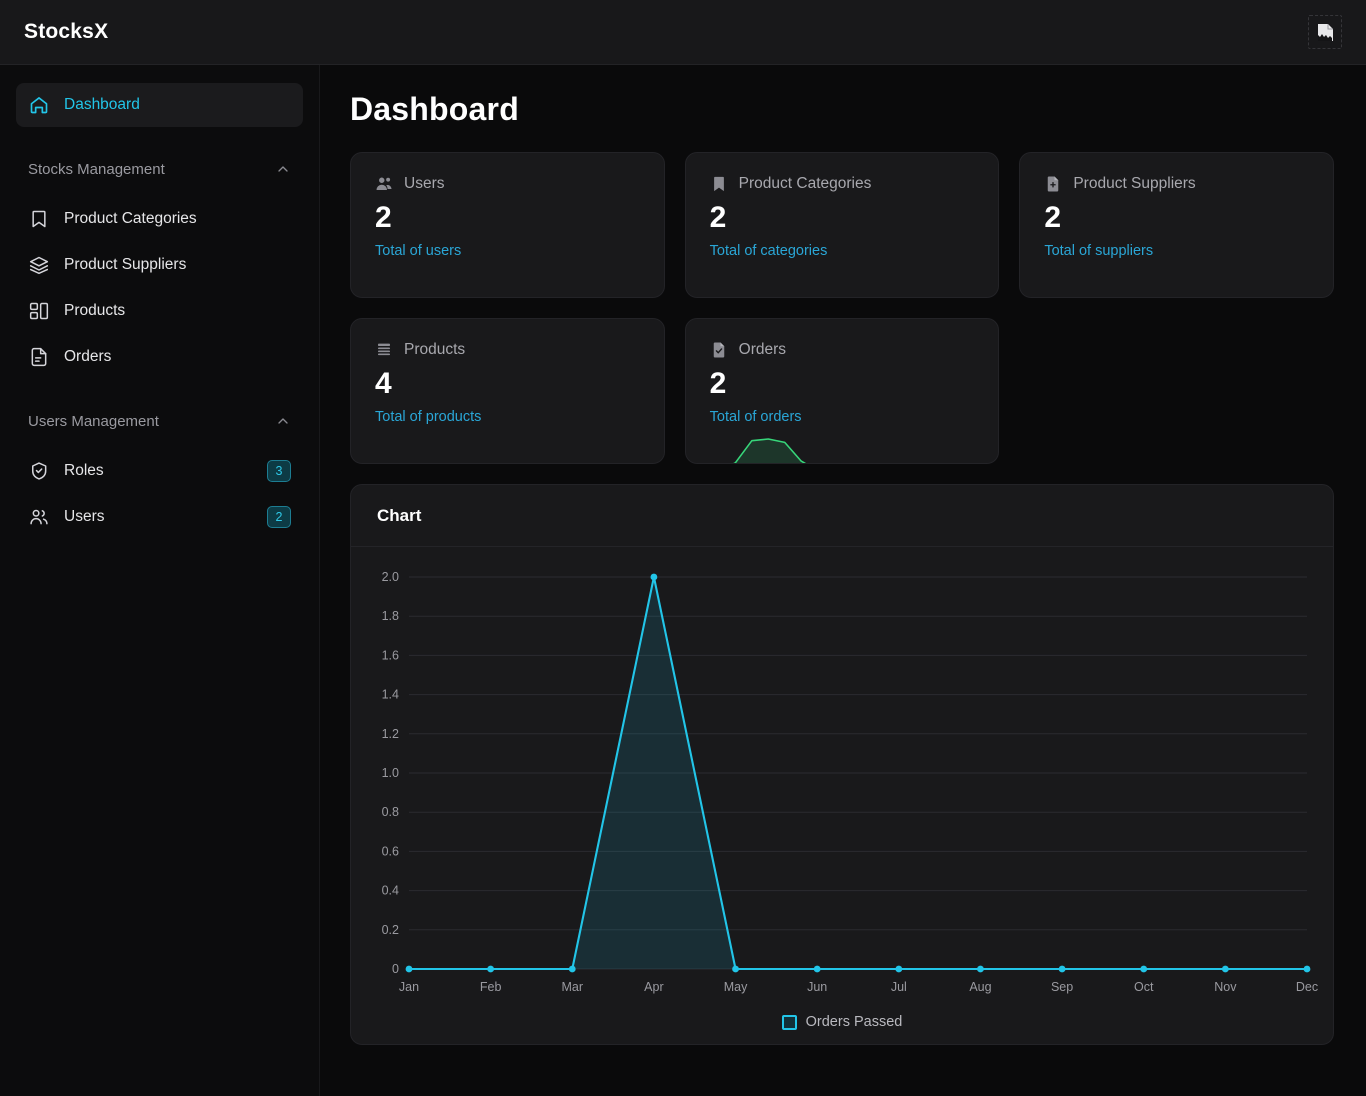  Describe the element at coordinates (159, 421) in the screenshot. I see `sidebar-group-users-management: Users Management` at that location.